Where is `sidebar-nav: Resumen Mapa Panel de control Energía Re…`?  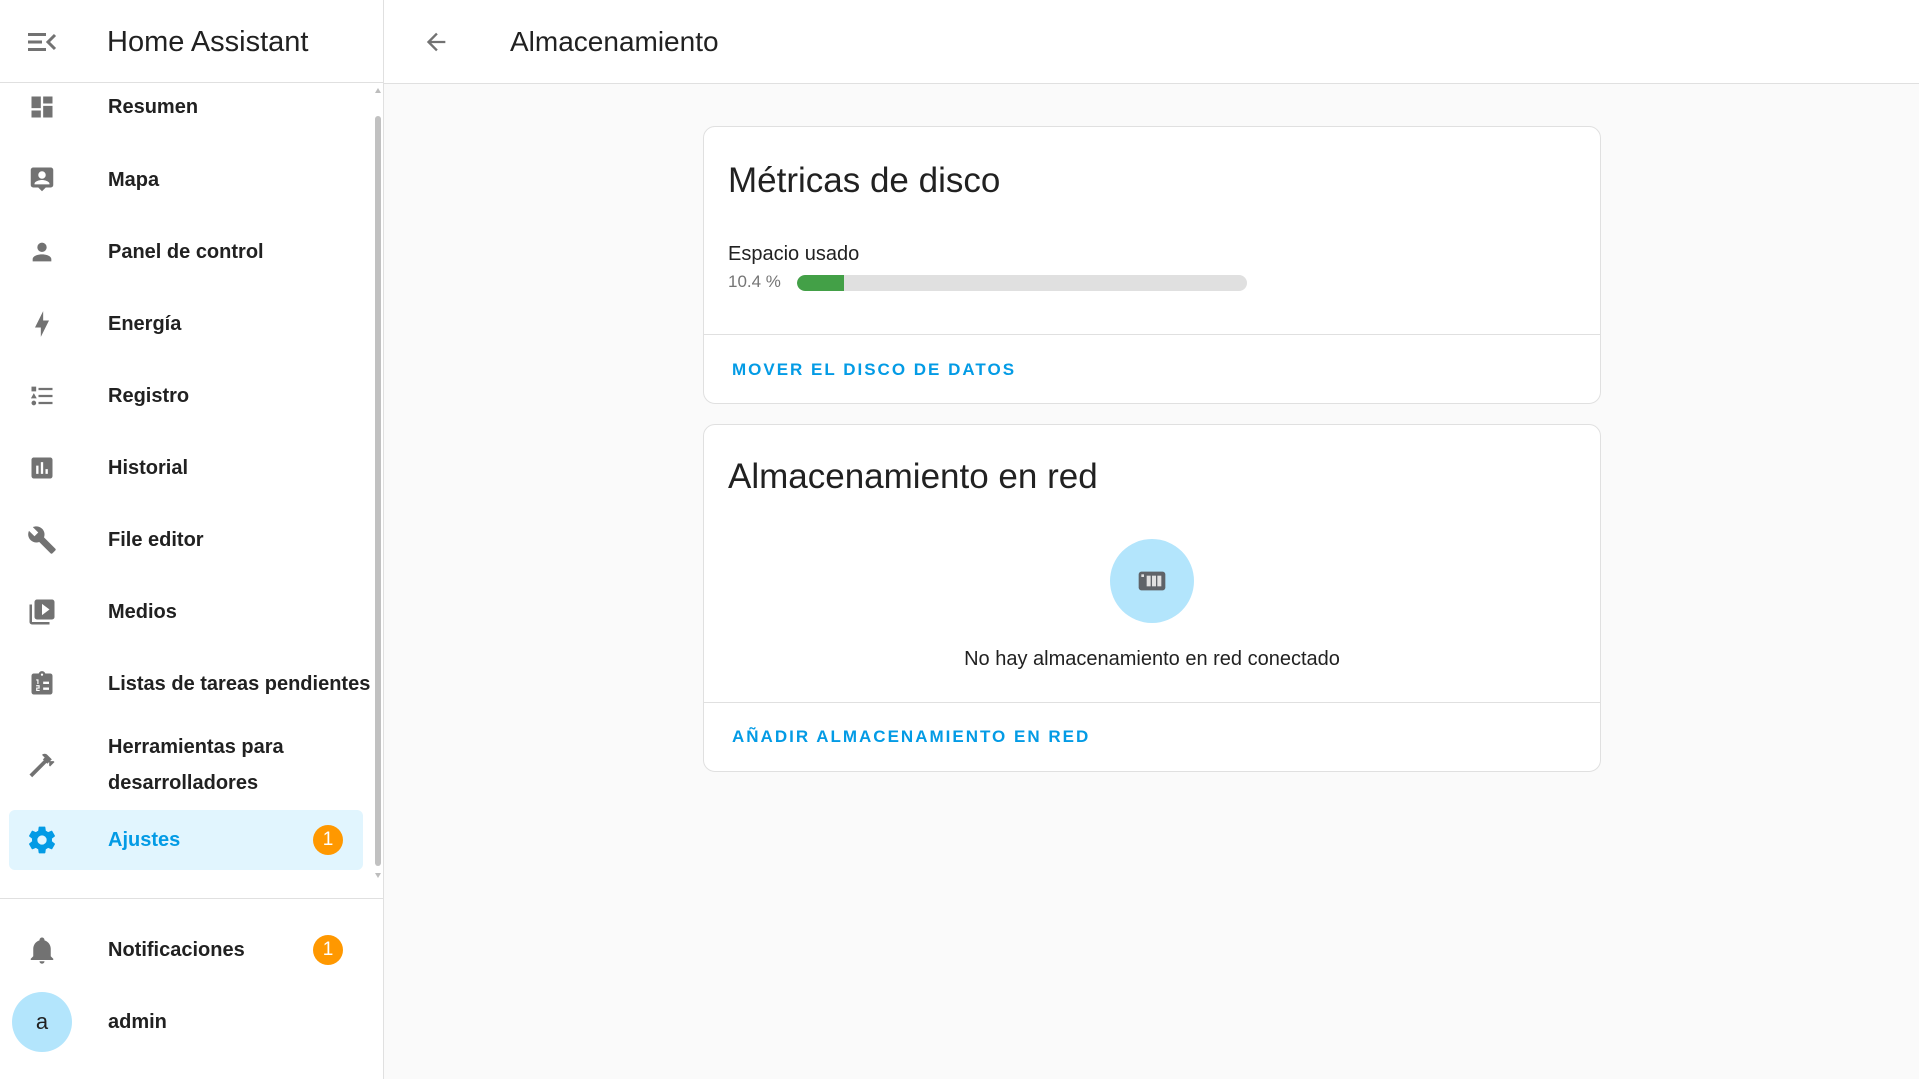 sidebar-nav: Resumen Mapa Panel de control Energía Re… is located at coordinates (191, 483).